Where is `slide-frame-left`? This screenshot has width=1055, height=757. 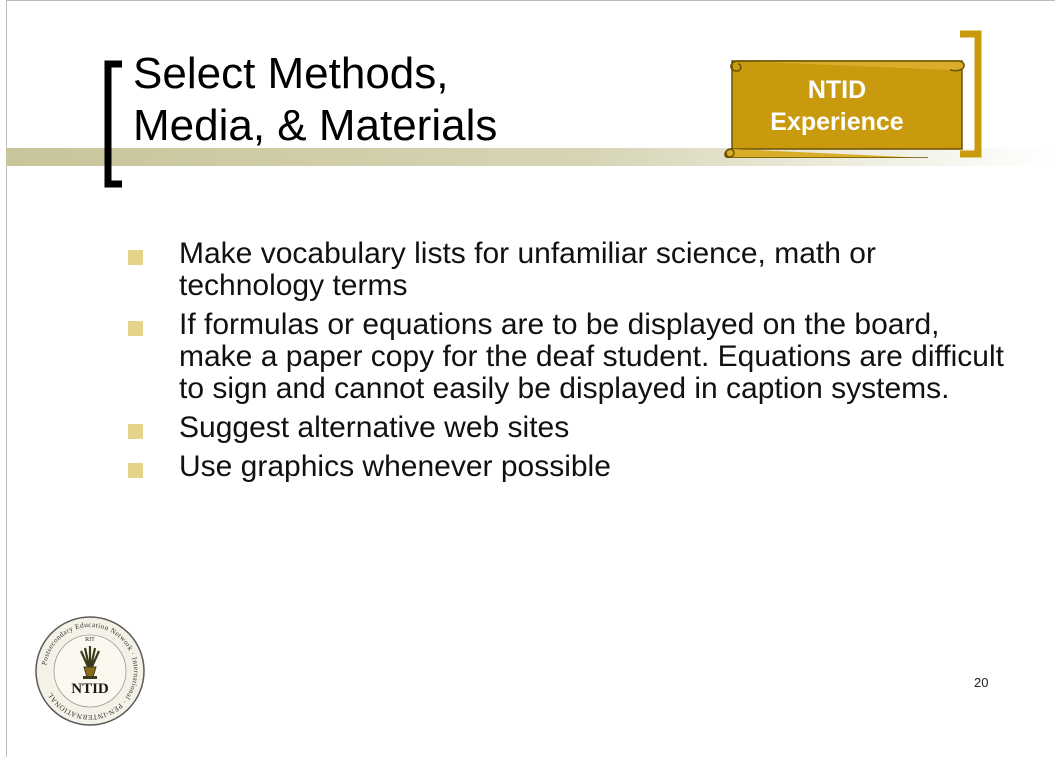 slide-frame-left is located at coordinates (6, 378).